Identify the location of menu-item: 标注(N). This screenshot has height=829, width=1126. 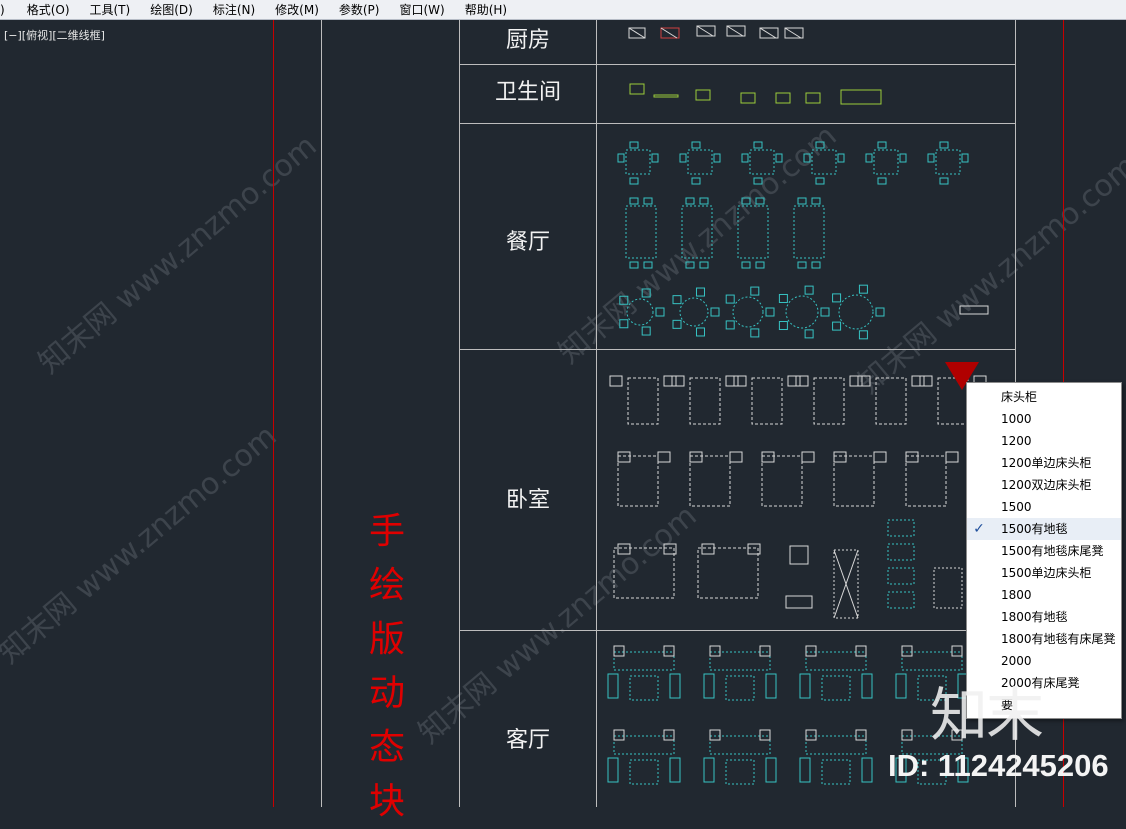
(234, 9).